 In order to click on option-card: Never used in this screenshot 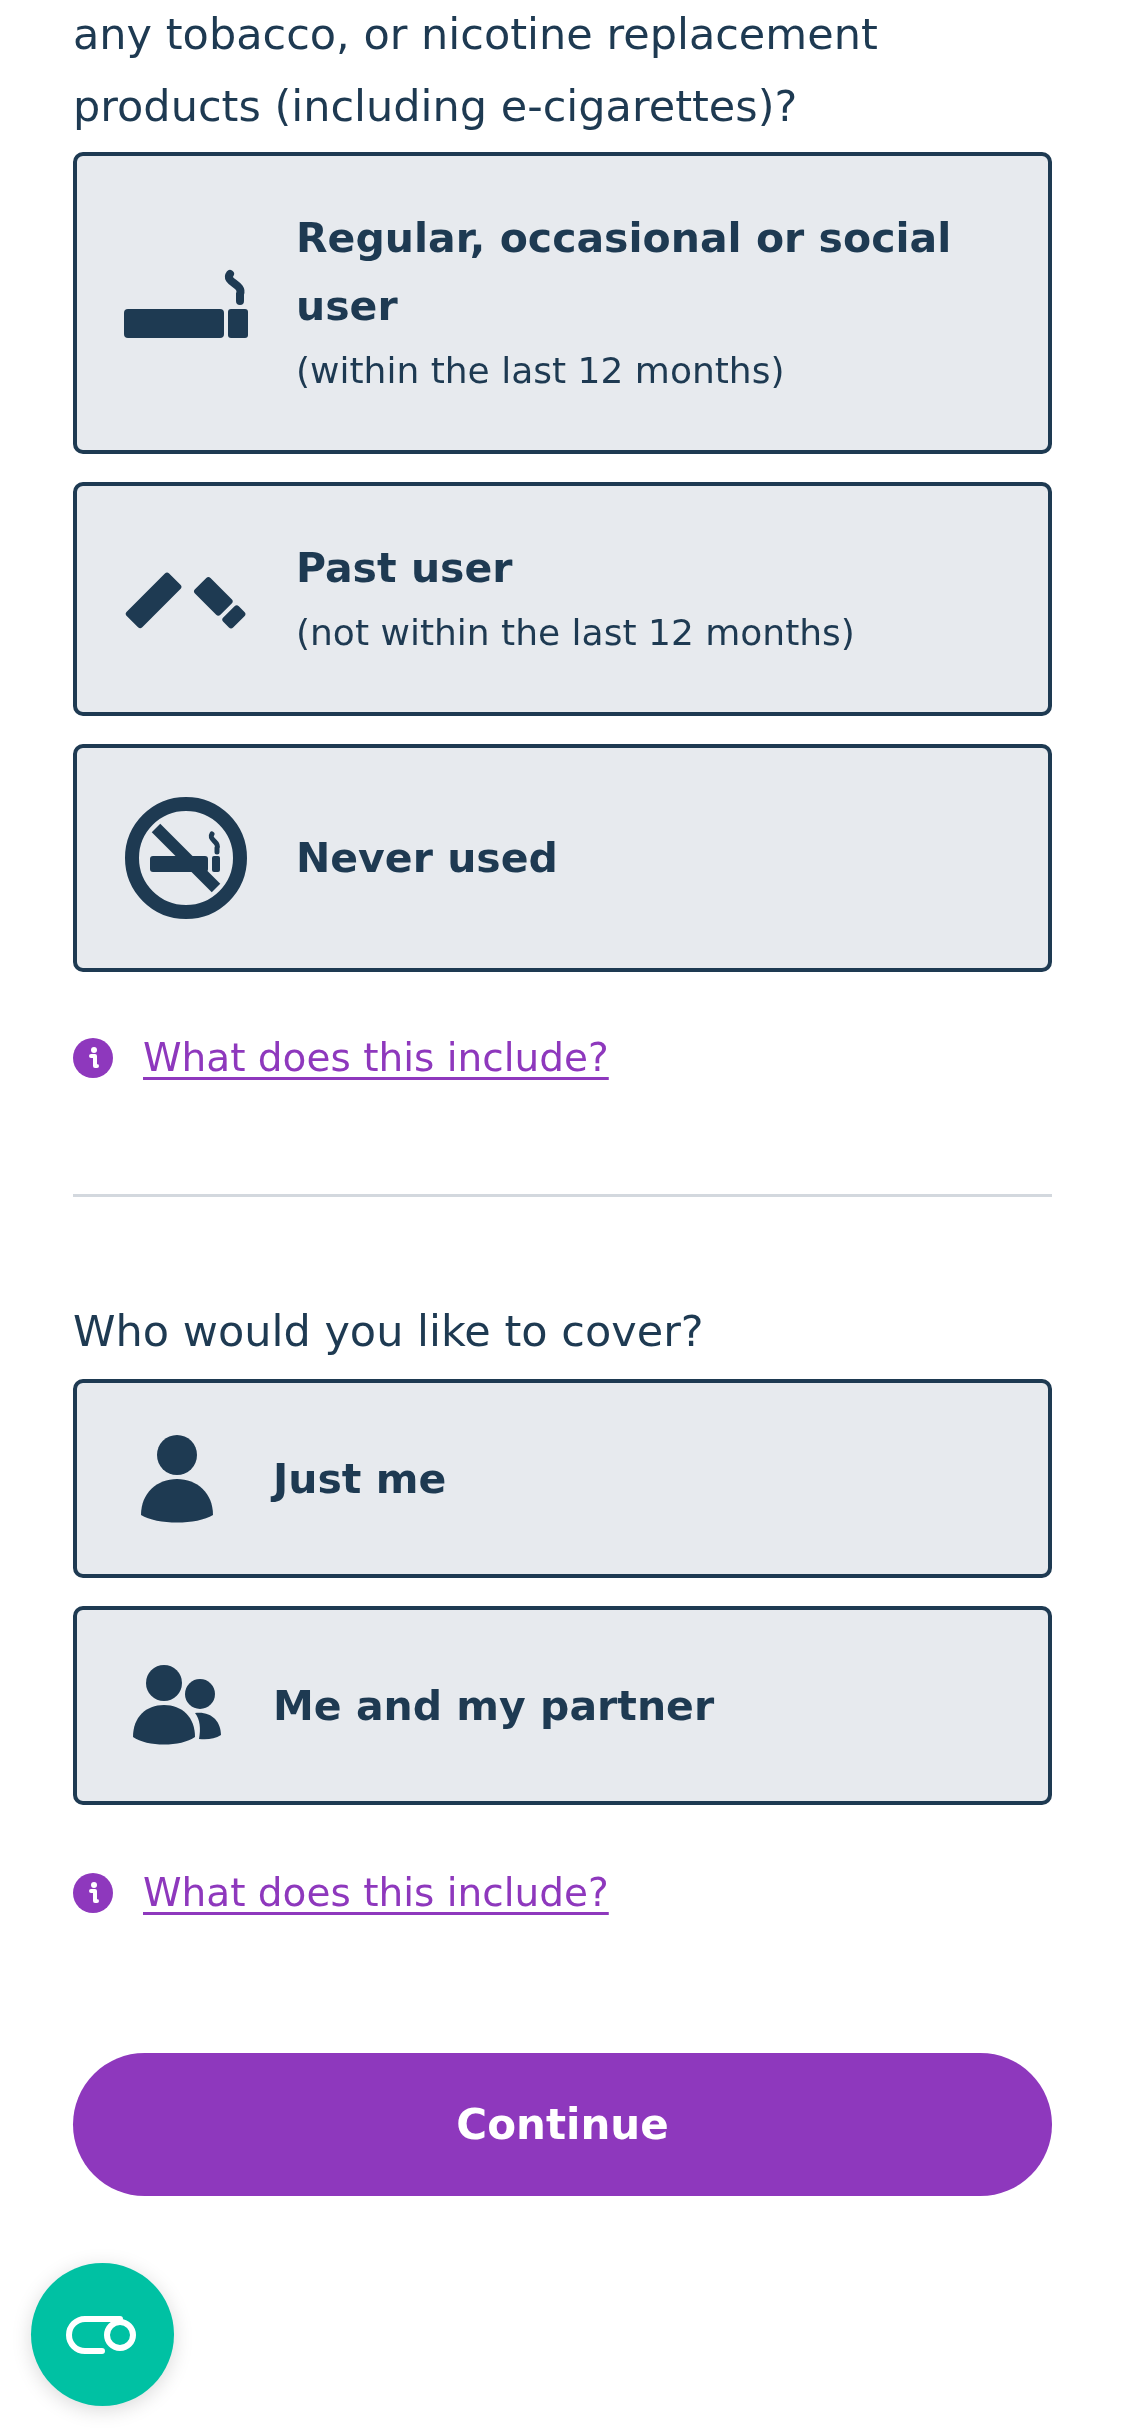, I will do `click(562, 858)`.